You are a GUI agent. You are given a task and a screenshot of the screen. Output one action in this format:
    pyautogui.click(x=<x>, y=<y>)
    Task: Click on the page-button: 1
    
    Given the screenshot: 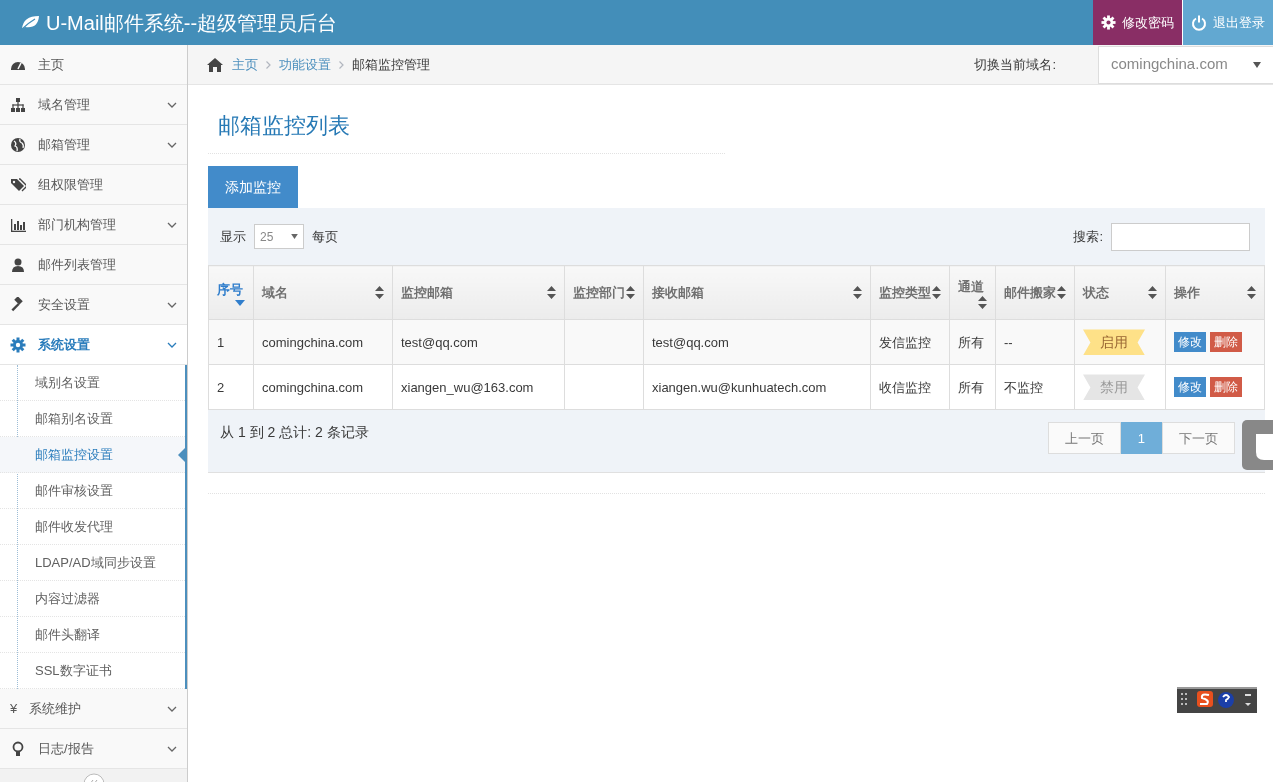 What is the action you would take?
    pyautogui.click(x=1141, y=438)
    